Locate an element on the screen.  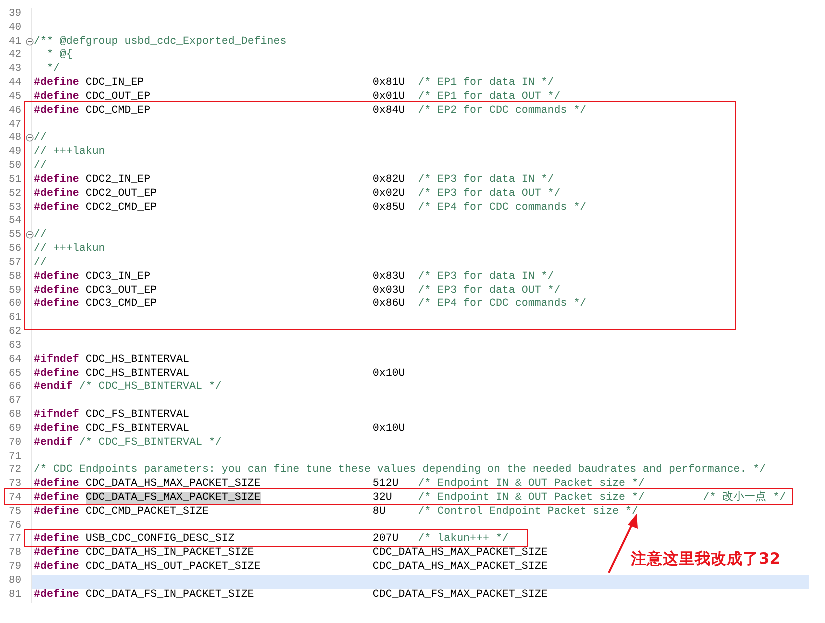
line-number: 45 is located at coordinates (15, 97).